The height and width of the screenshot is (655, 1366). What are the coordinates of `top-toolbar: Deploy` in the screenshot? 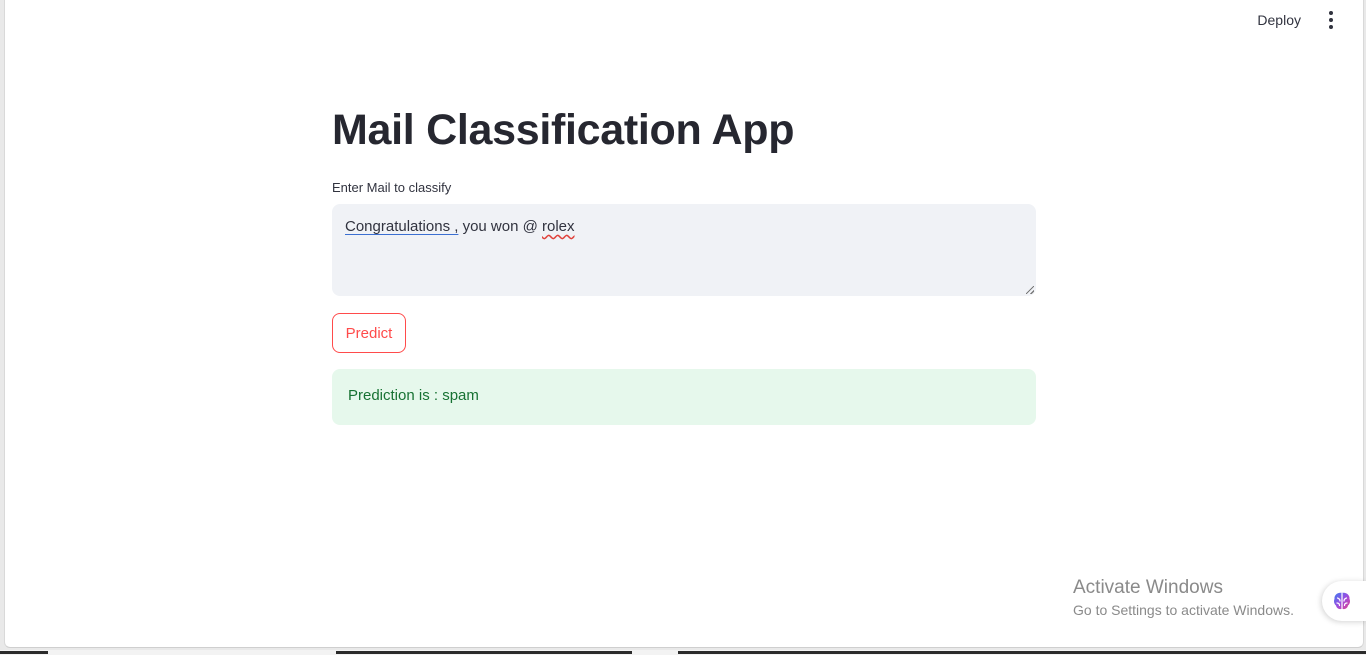 It's located at (1296, 20).